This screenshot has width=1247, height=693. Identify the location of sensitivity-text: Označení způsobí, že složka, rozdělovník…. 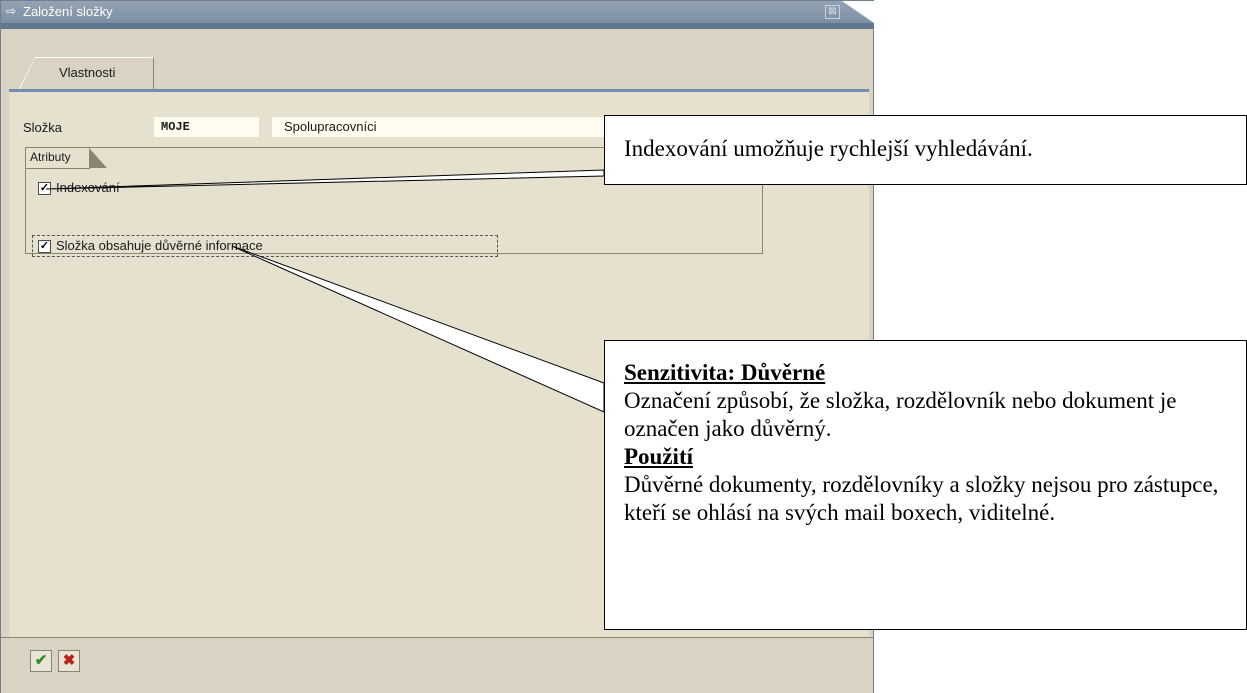
(900, 414).